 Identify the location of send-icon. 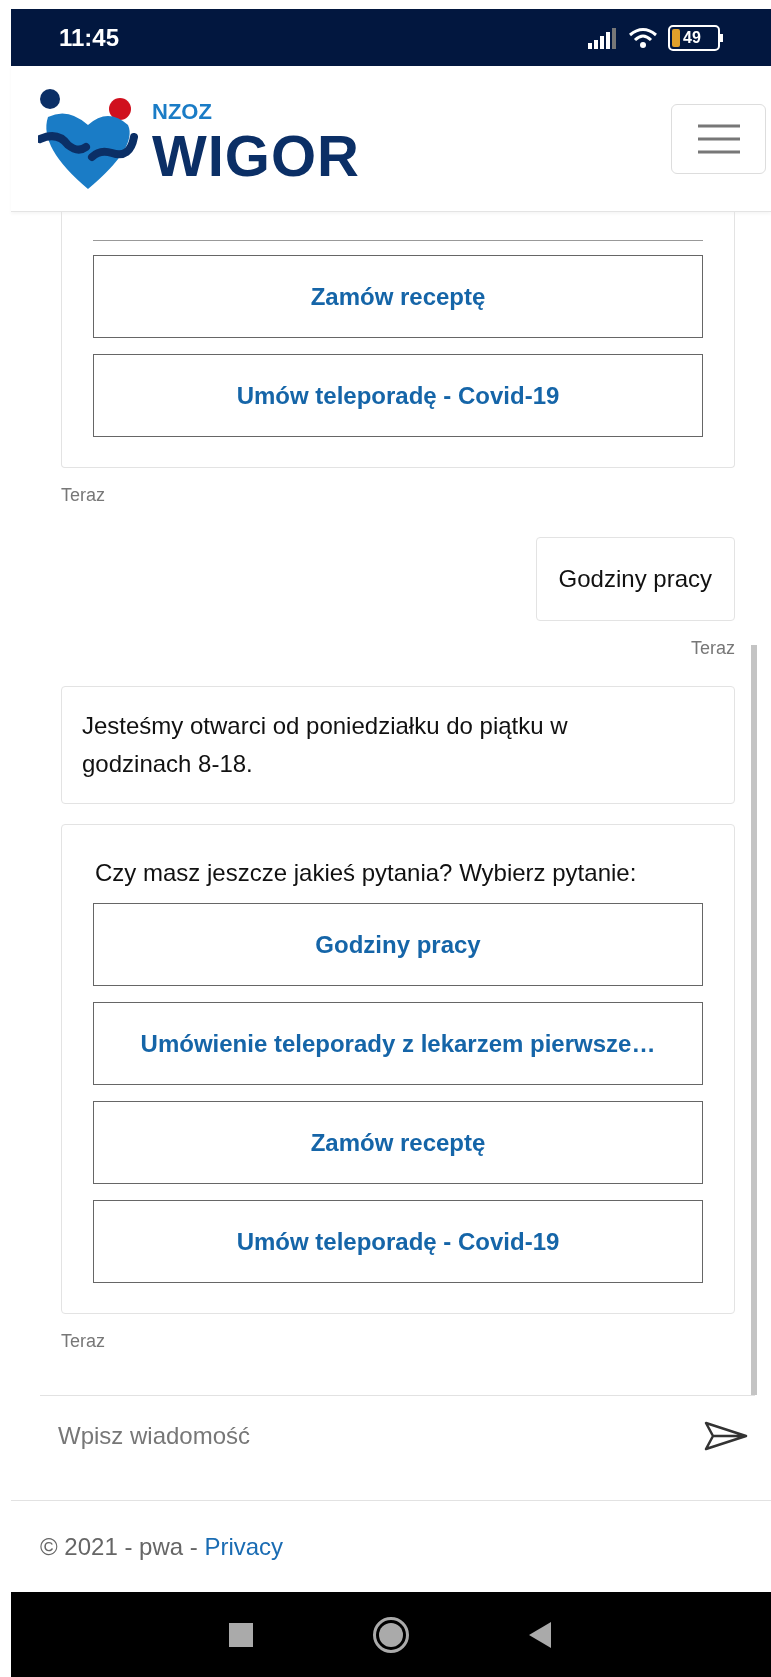
(726, 1435).